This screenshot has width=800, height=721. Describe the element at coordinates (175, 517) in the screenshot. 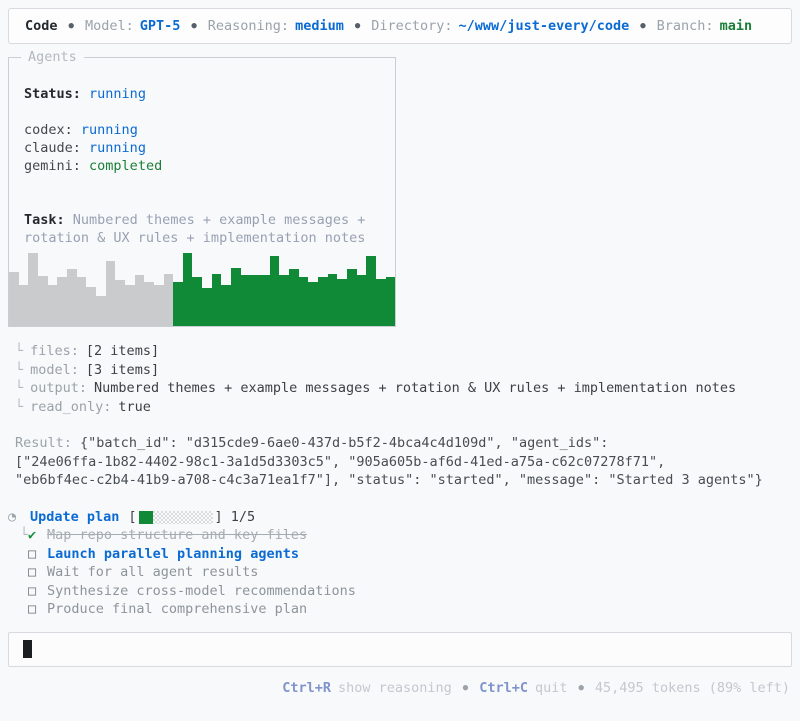

I see `plan-progress-bar` at that location.